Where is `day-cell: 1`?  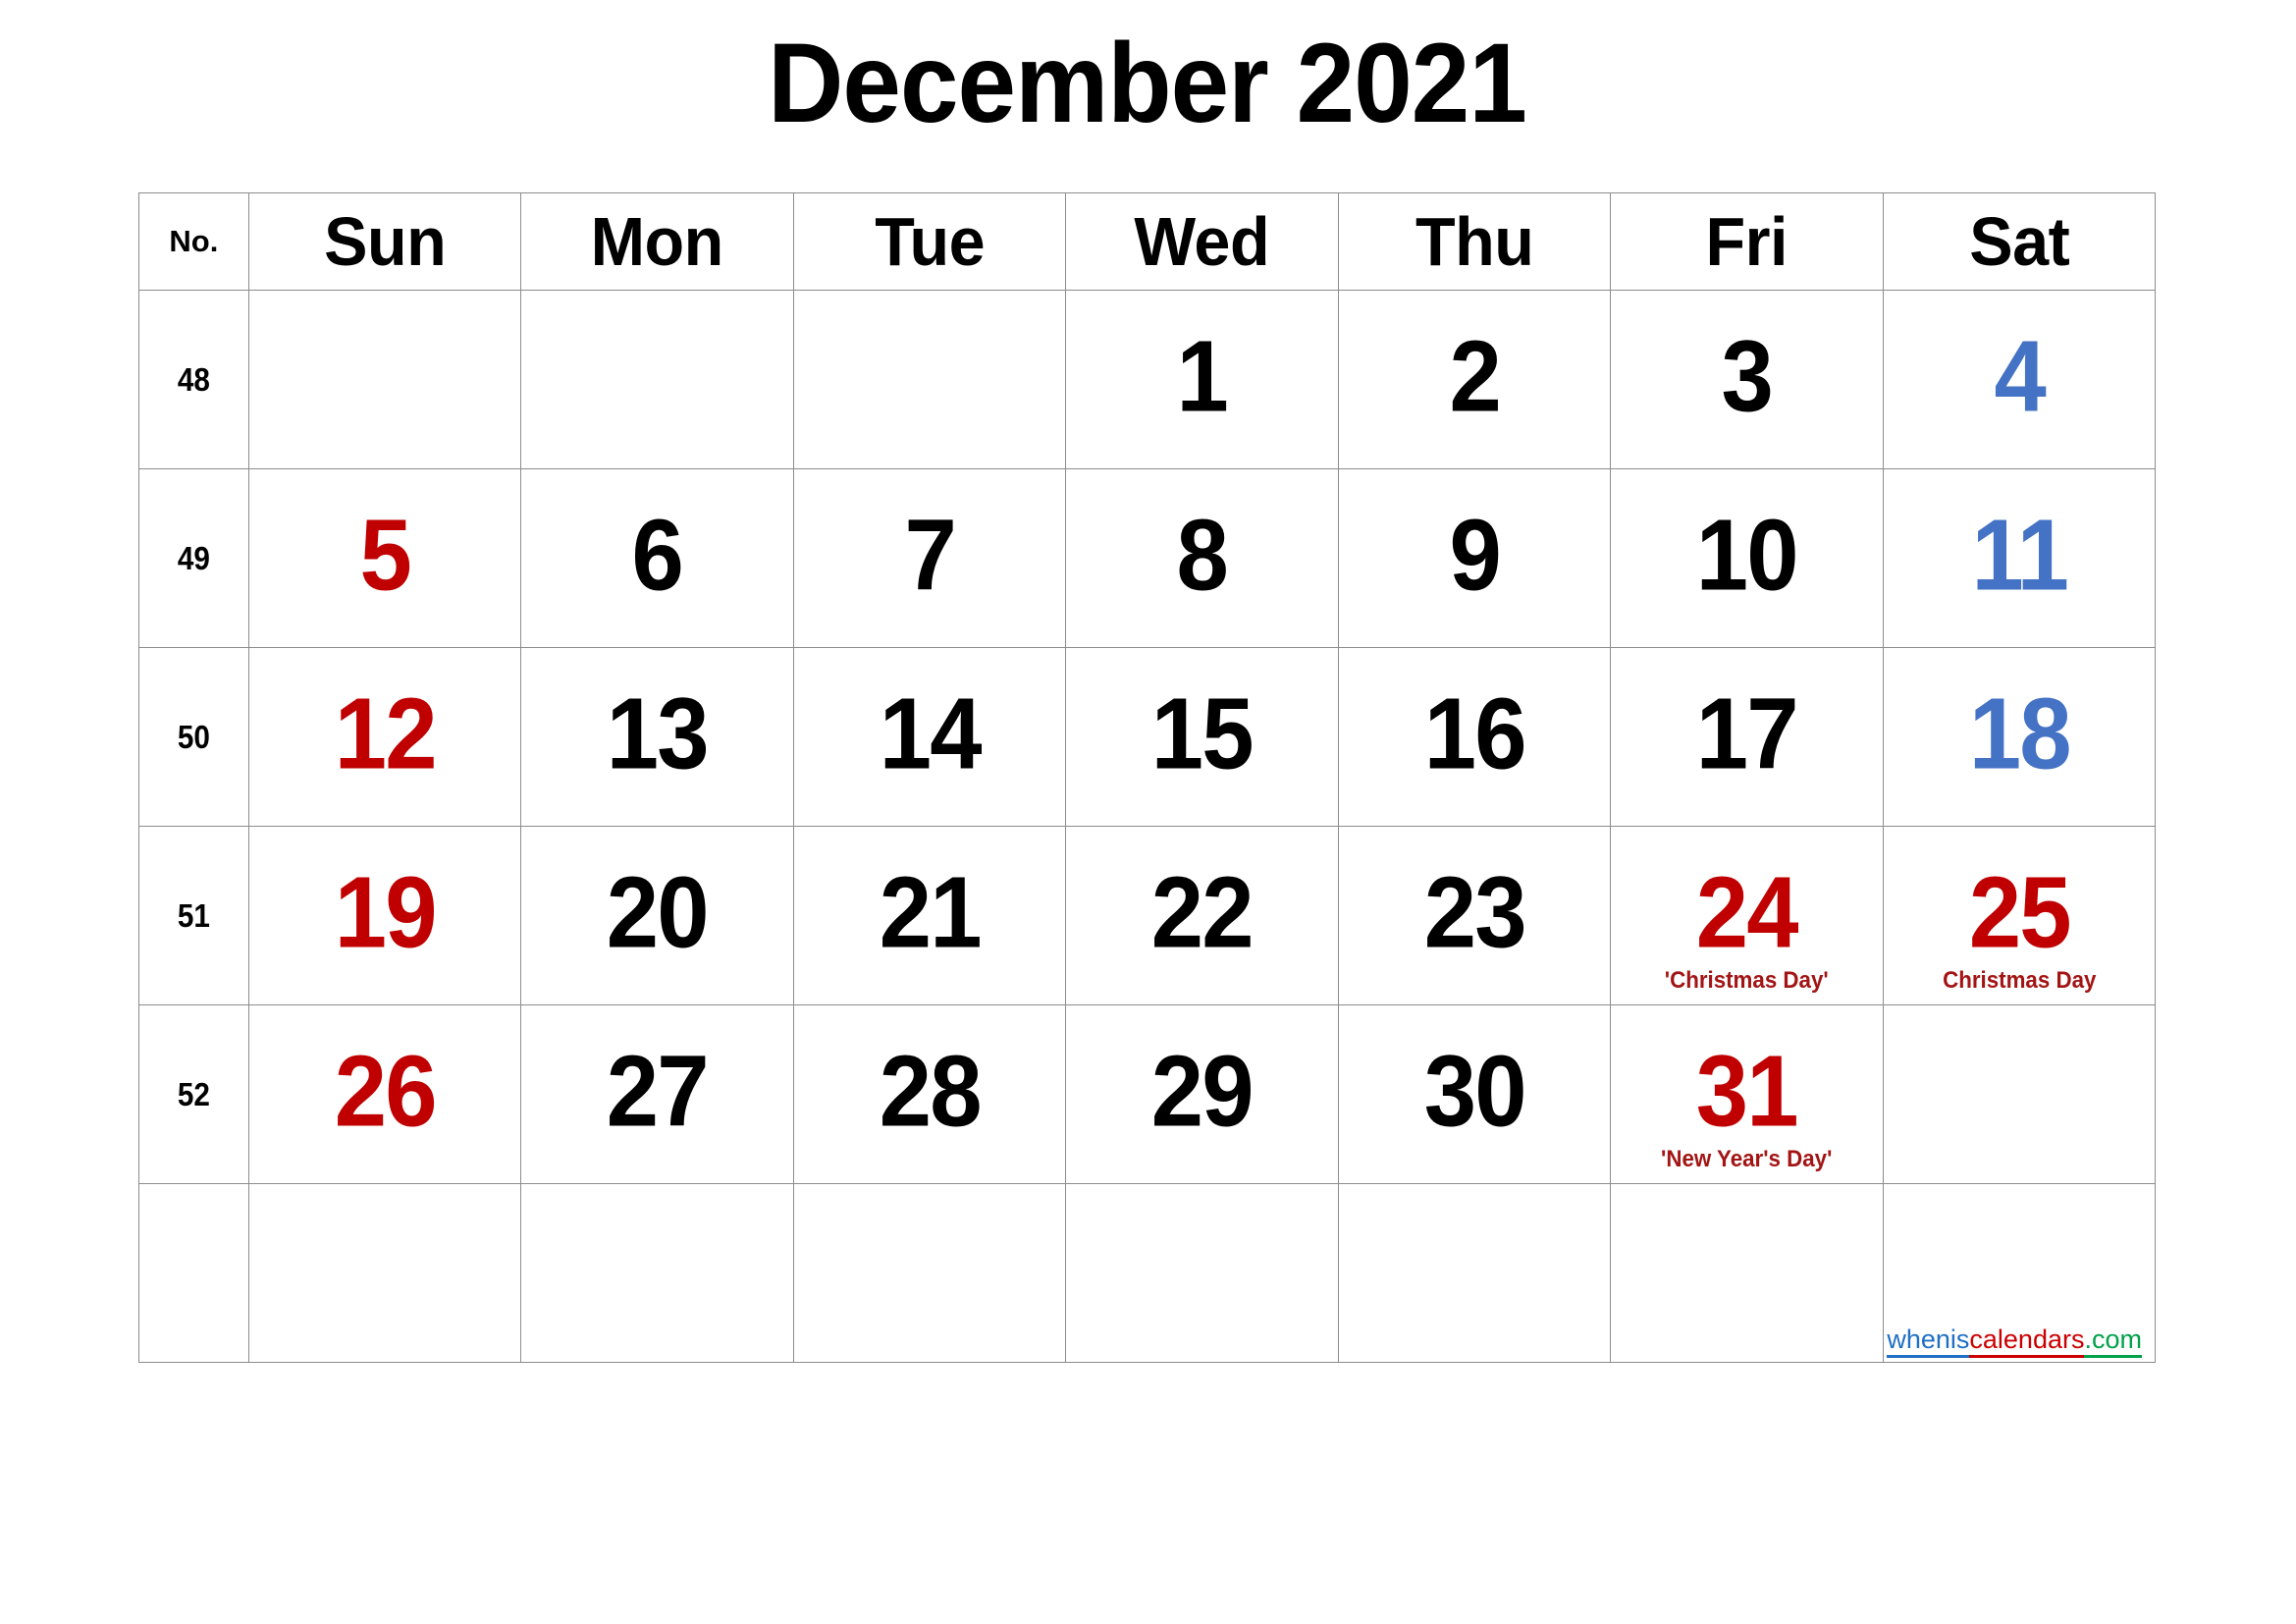
day-cell: 1 is located at coordinates (1202, 379).